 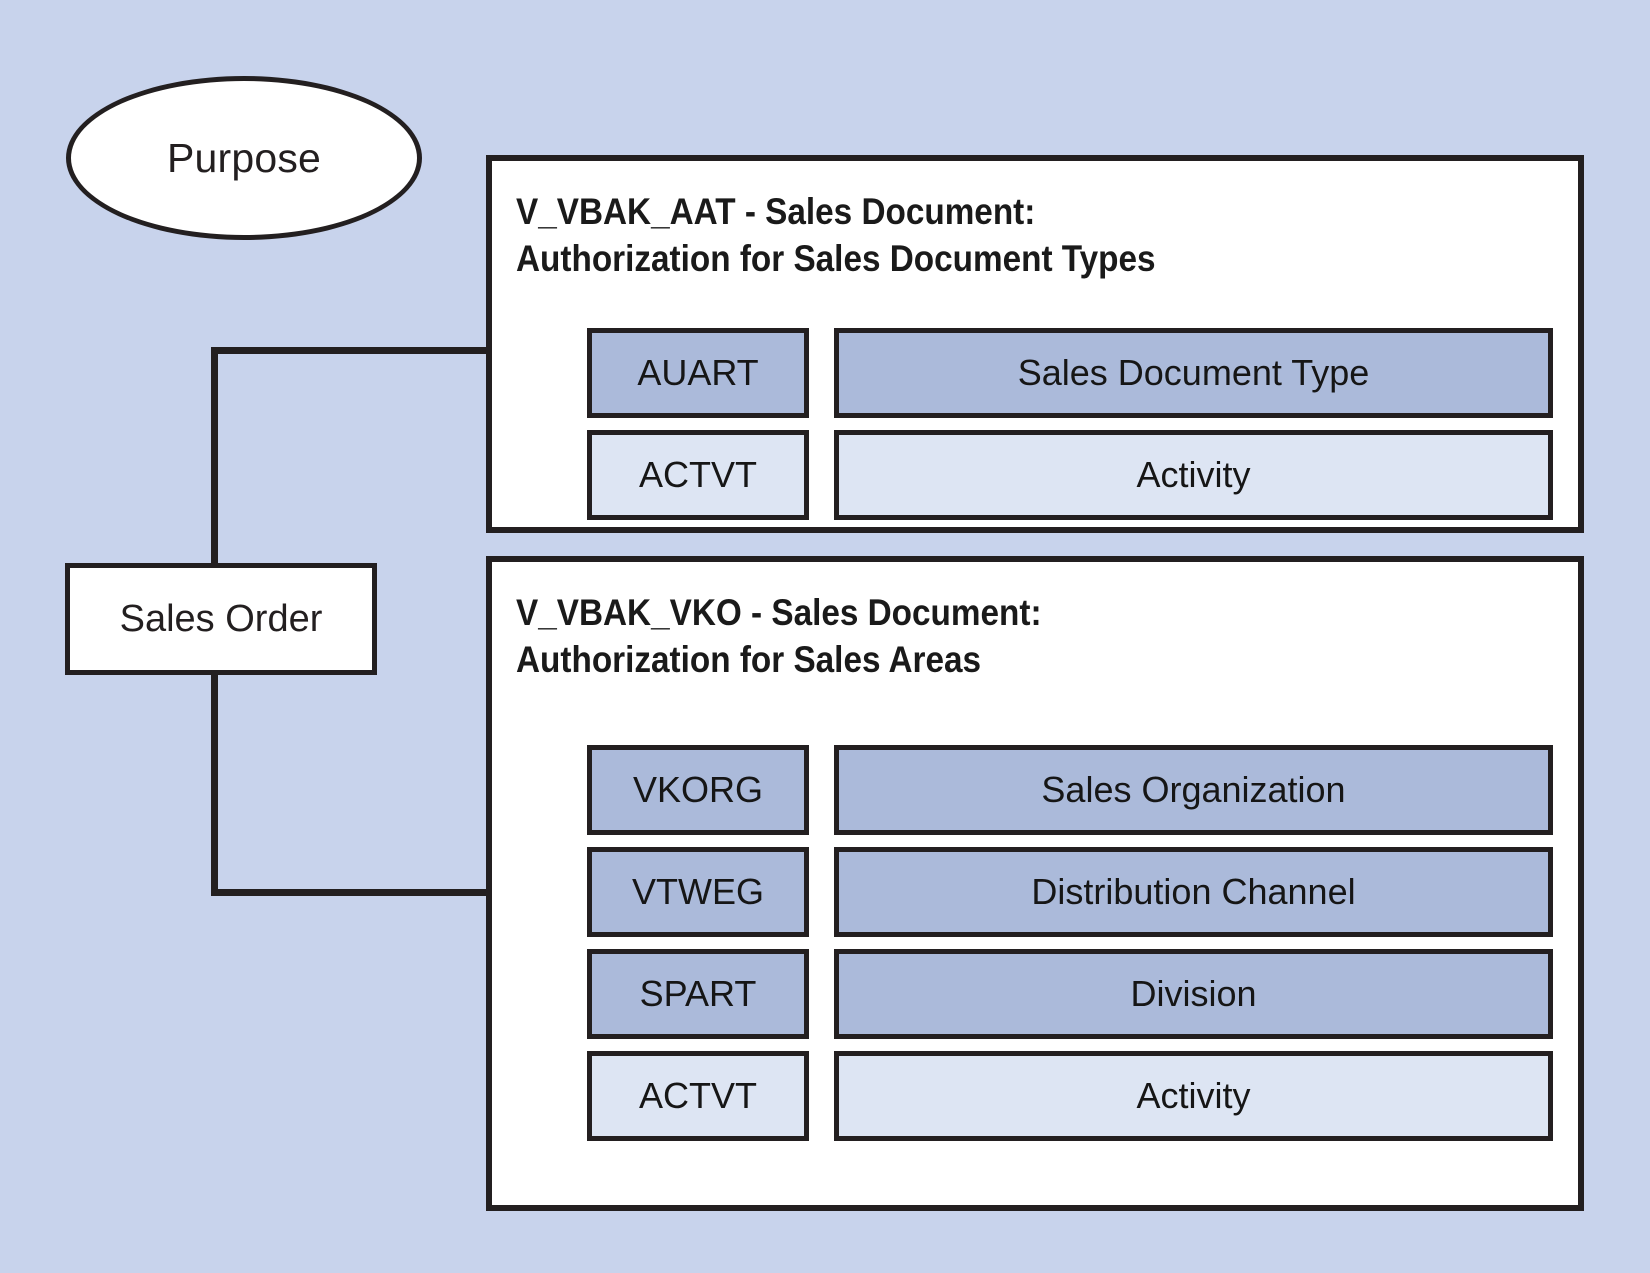 I want to click on field-code: VTWEG, so click(x=698, y=892).